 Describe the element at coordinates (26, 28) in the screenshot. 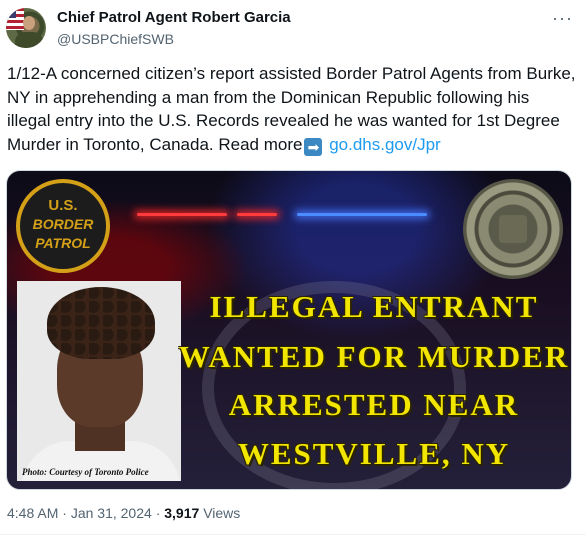

I see `author-avatar` at that location.